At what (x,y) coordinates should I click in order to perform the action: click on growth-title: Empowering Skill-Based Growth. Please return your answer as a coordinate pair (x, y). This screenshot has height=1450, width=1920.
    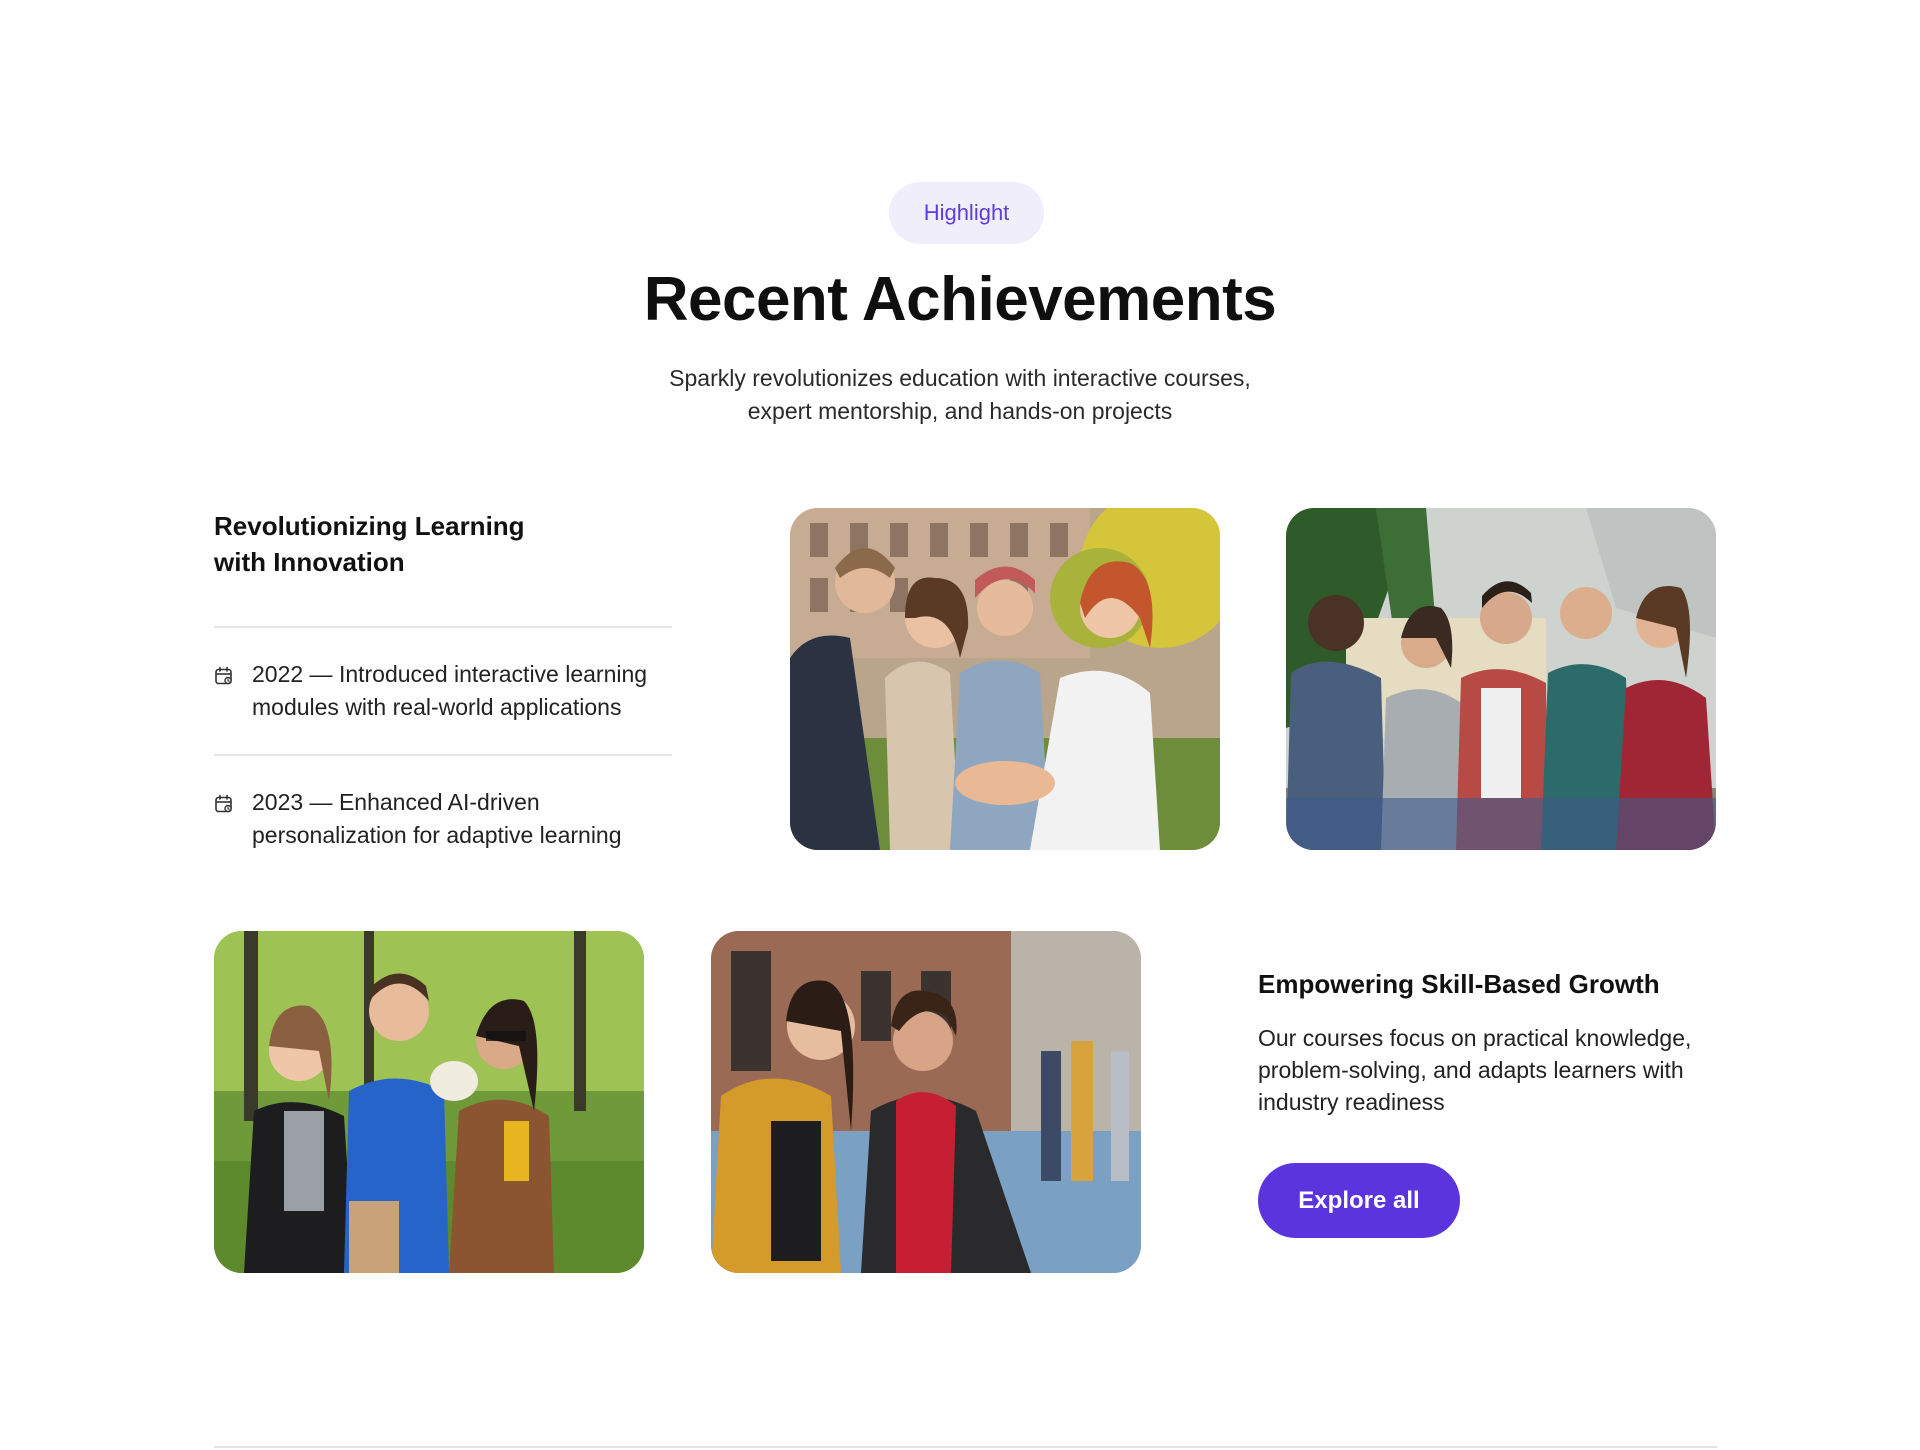
    Looking at the image, I should click on (1459, 984).